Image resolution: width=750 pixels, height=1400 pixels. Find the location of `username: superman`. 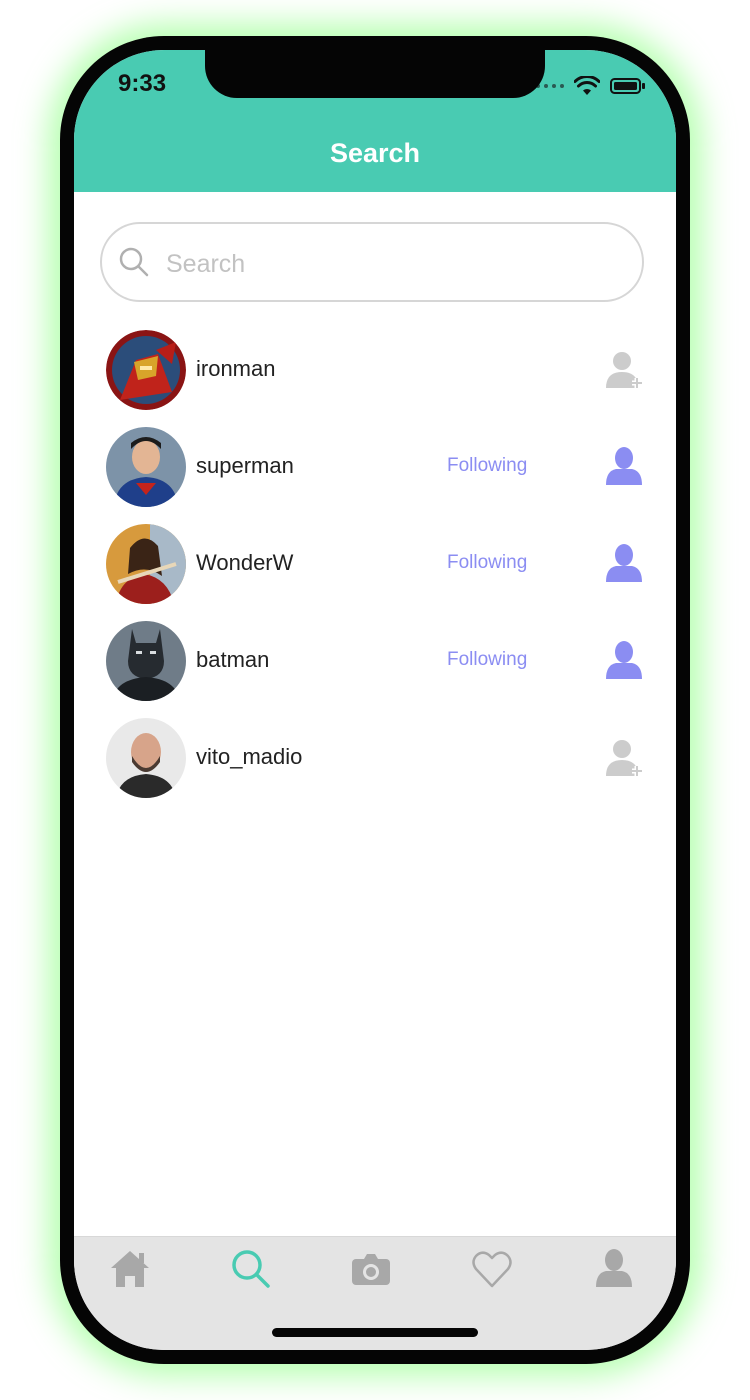

username: superman is located at coordinates (245, 466).